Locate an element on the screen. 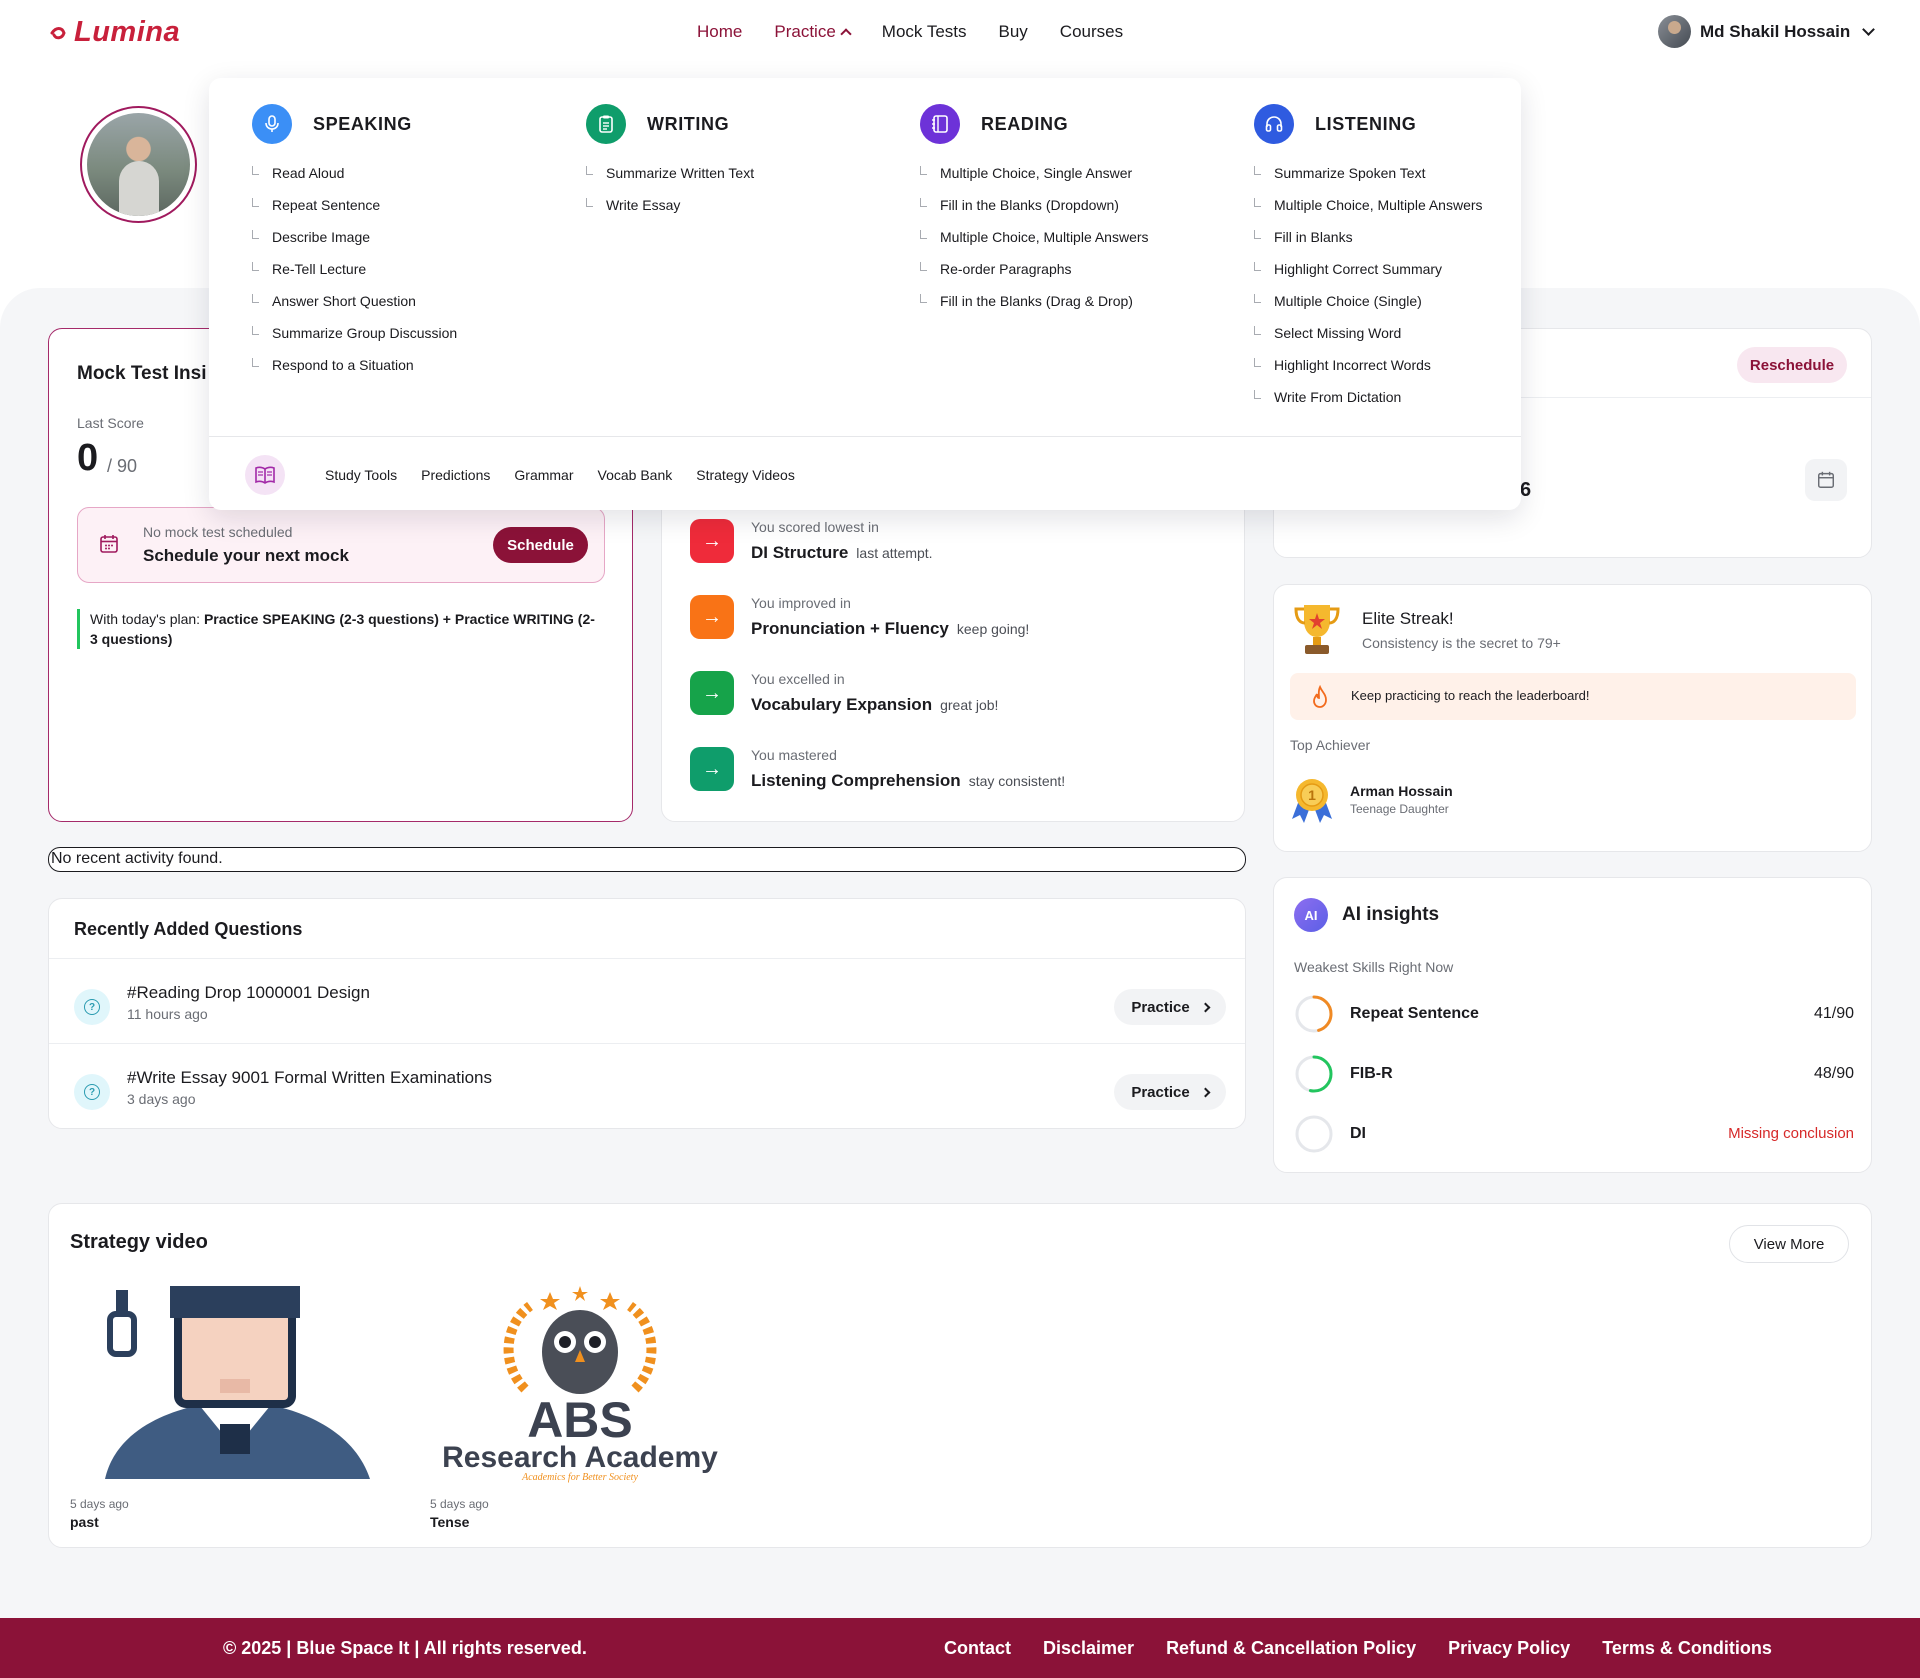 This screenshot has height=1678, width=1920. menu-item-mc-multiple: Multiple Choice, Multiple Answers is located at coordinates (1034, 237).